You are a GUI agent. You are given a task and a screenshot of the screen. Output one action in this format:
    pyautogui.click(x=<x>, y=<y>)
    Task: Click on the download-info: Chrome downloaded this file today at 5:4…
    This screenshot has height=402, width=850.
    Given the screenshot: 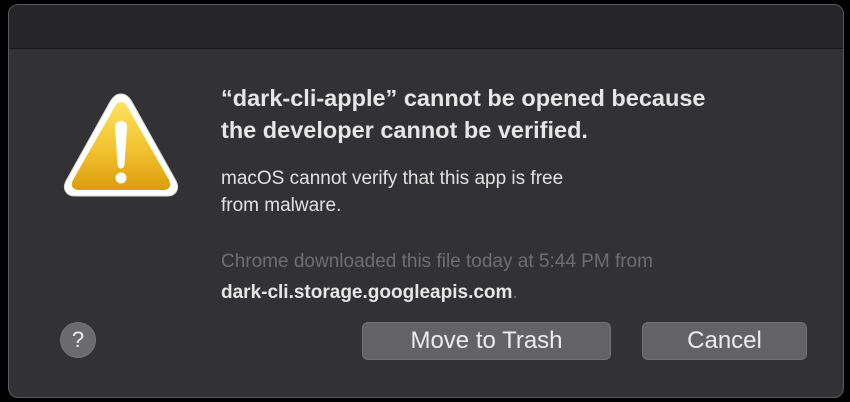 What is the action you would take?
    pyautogui.click(x=521, y=277)
    